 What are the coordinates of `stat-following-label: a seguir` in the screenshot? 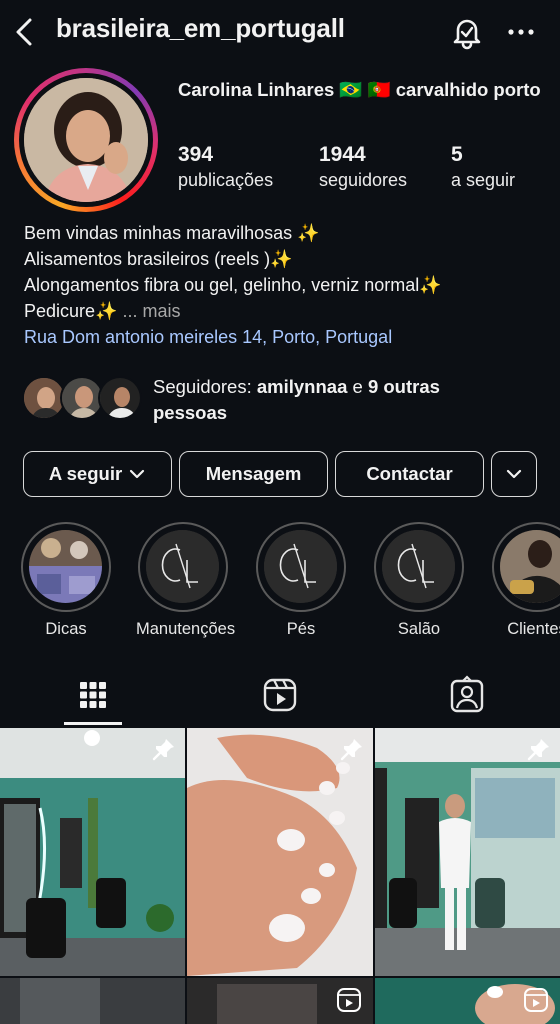 It's located at (483, 180).